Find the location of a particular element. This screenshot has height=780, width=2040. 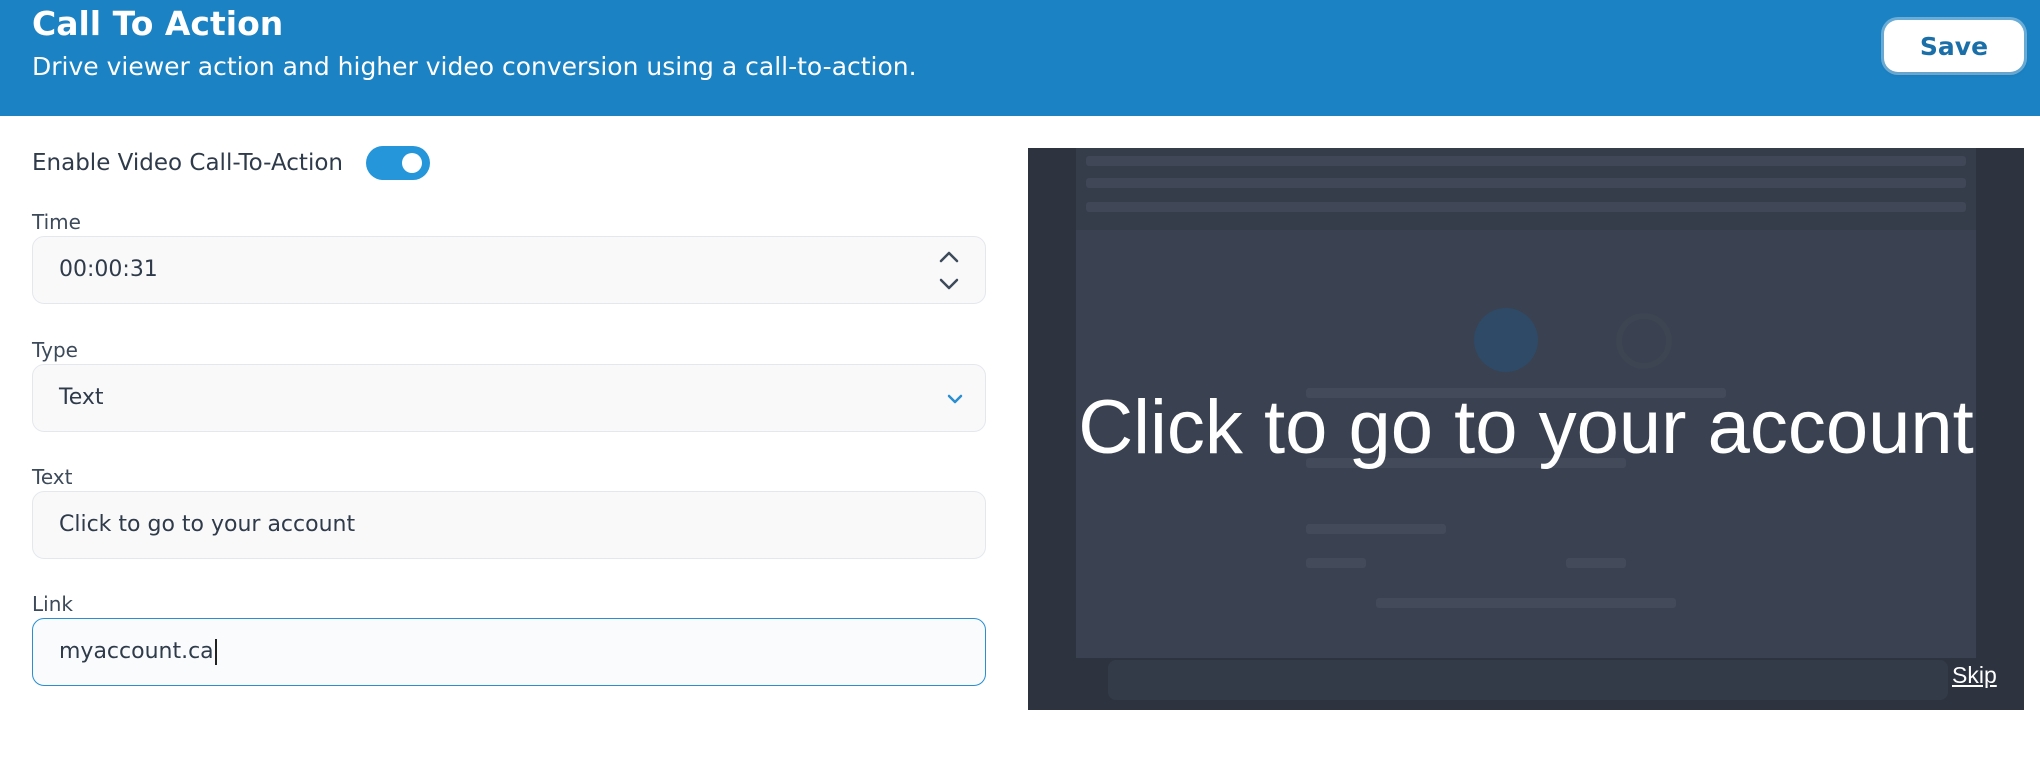

type-label: Type is located at coordinates (55, 350).